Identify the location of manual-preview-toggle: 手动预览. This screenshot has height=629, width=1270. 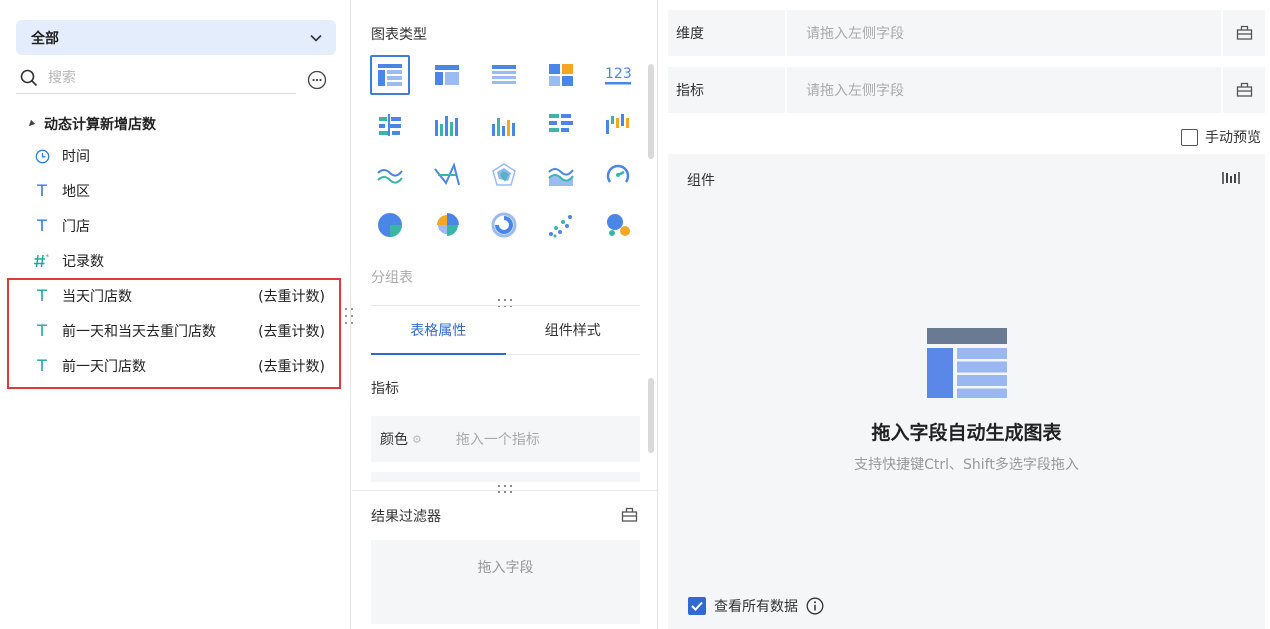
(1221, 137).